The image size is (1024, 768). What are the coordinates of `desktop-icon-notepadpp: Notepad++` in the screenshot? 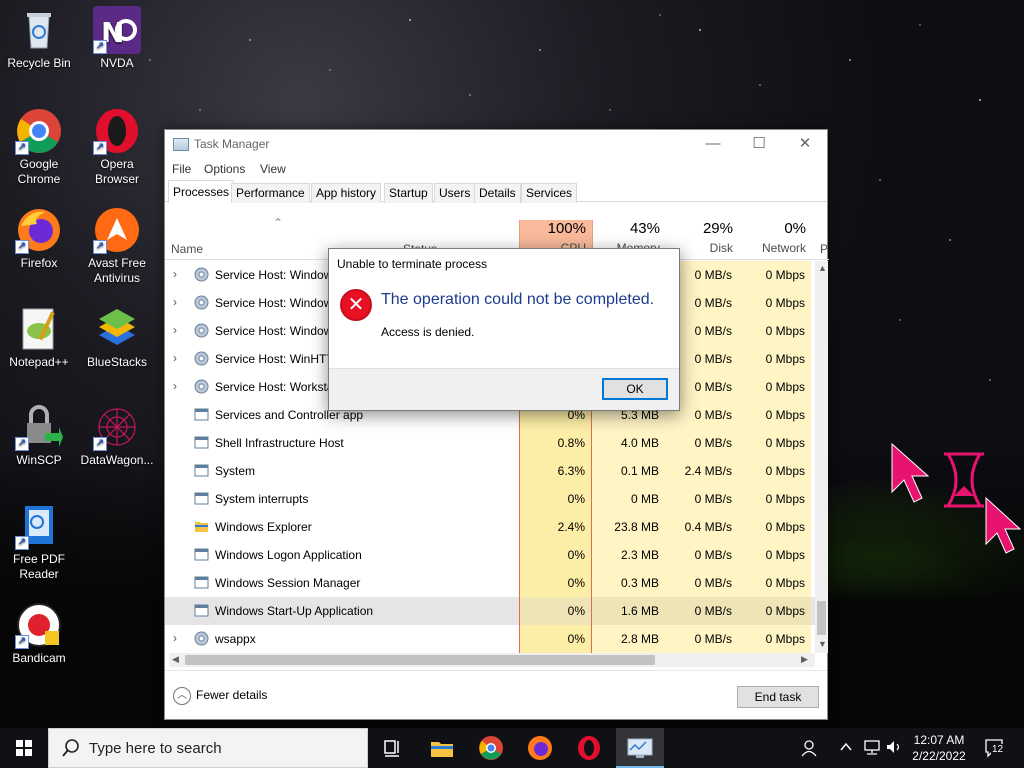 It's located at (39, 337).